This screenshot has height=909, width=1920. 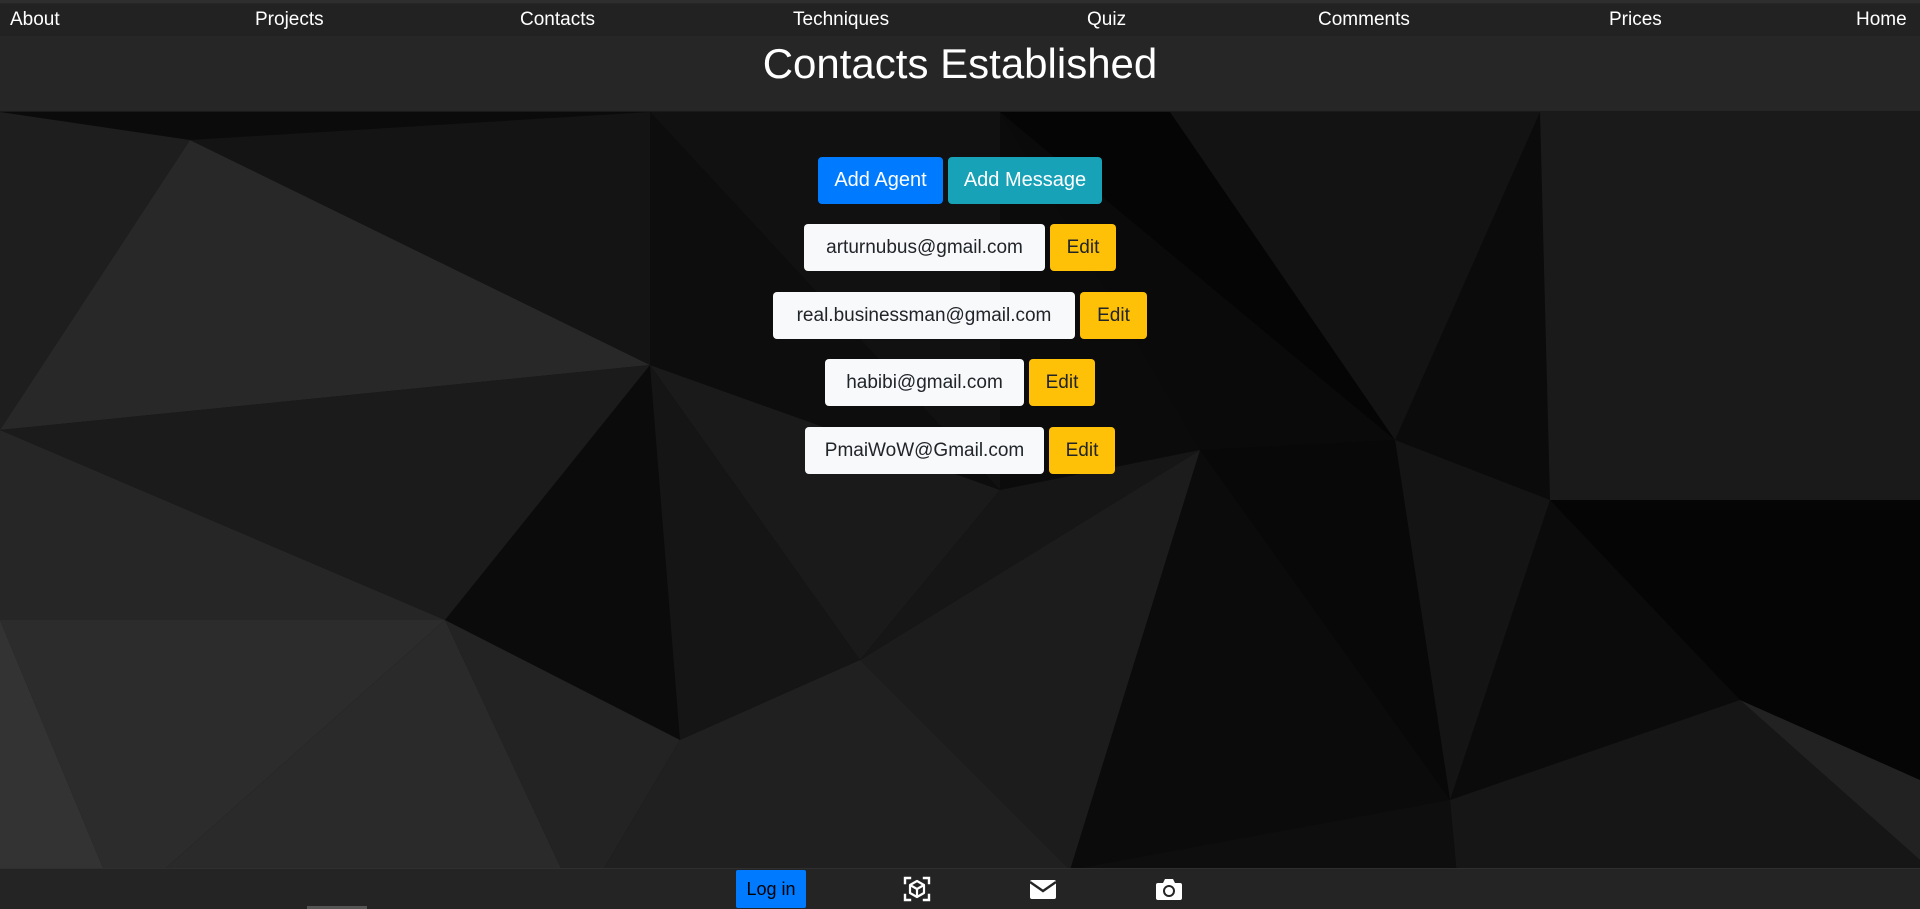 What do you see at coordinates (35, 20) in the screenshot?
I see `nav-item-about: About` at bounding box center [35, 20].